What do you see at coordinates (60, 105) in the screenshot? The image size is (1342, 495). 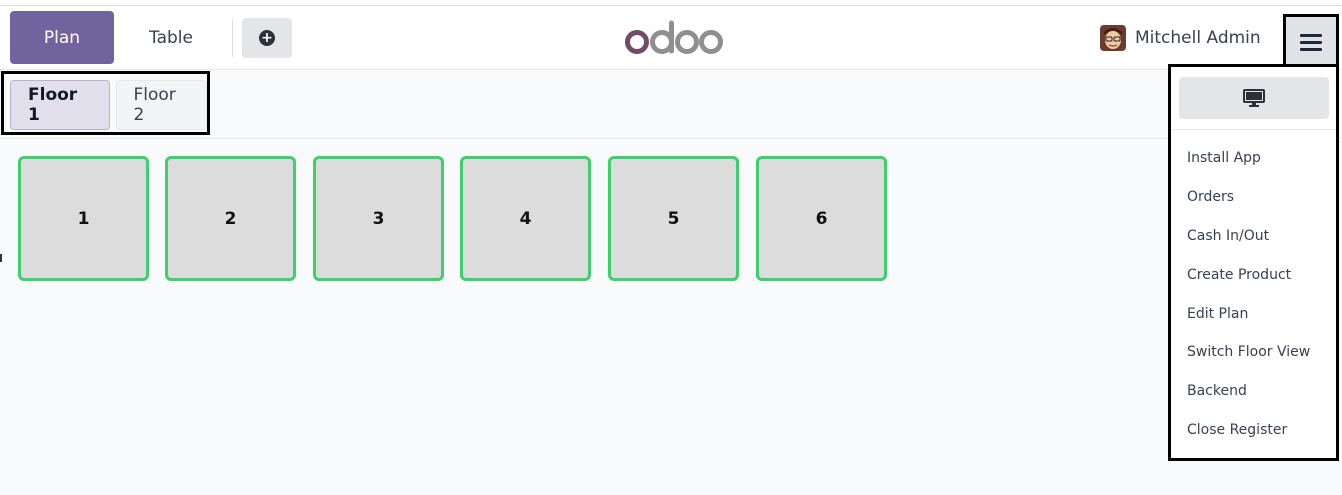 I see `floor-tab-1: Floor 1` at bounding box center [60, 105].